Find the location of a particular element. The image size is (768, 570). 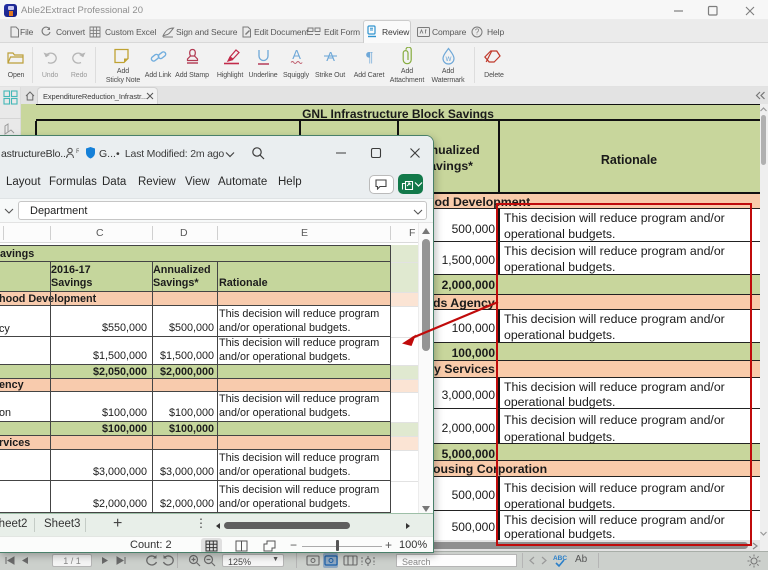

svg-text: A is located at coordinates (296, 55).